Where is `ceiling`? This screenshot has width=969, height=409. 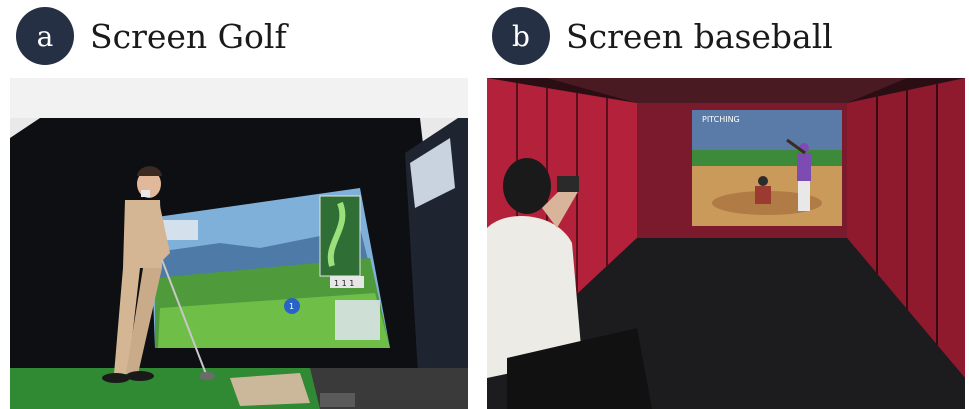
ceiling is located at coordinates (239, 98).